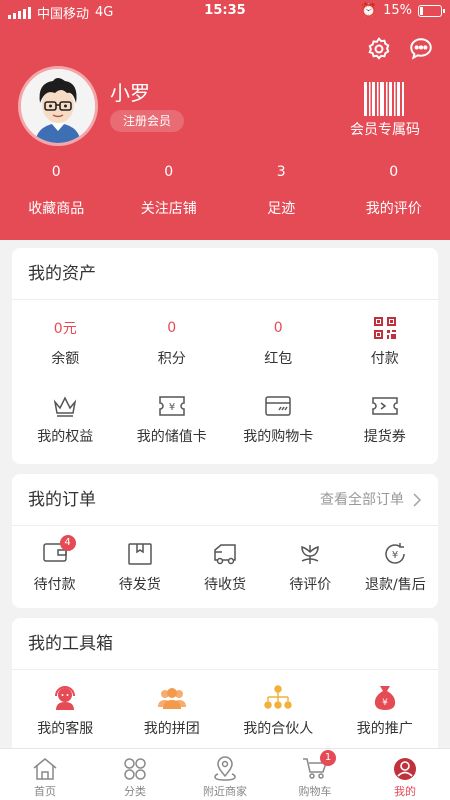 This screenshot has height=800, width=450. I want to click on tab-home: 首页, so click(45, 774).